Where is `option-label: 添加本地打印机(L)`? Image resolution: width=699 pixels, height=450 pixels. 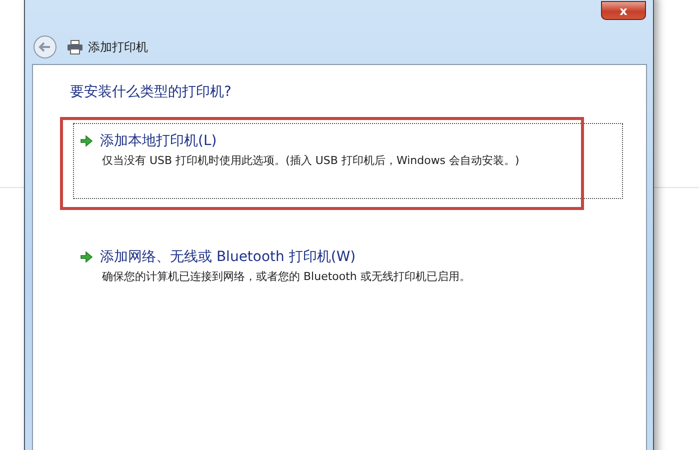
option-label: 添加本地打印机(L) is located at coordinates (158, 141).